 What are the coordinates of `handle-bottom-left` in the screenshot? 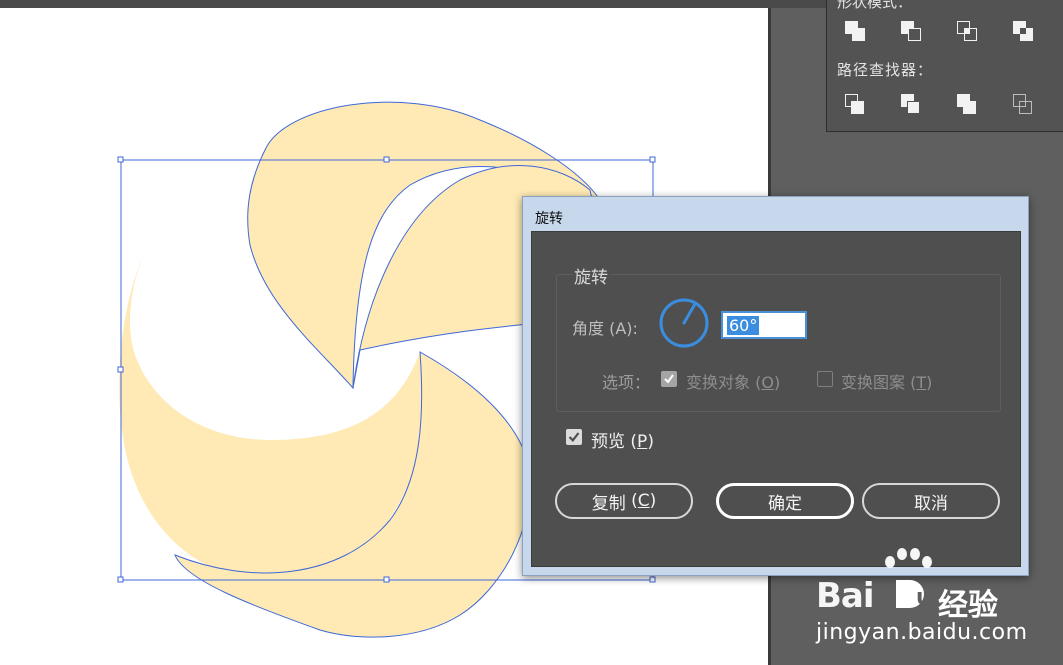 It's located at (120, 579).